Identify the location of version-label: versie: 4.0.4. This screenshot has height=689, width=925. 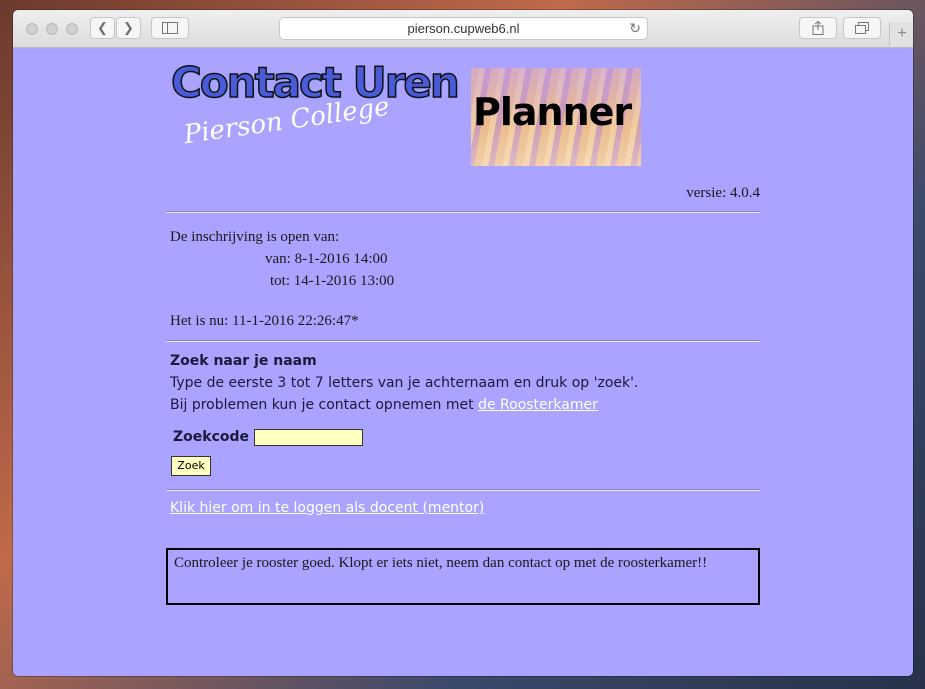
(723, 193).